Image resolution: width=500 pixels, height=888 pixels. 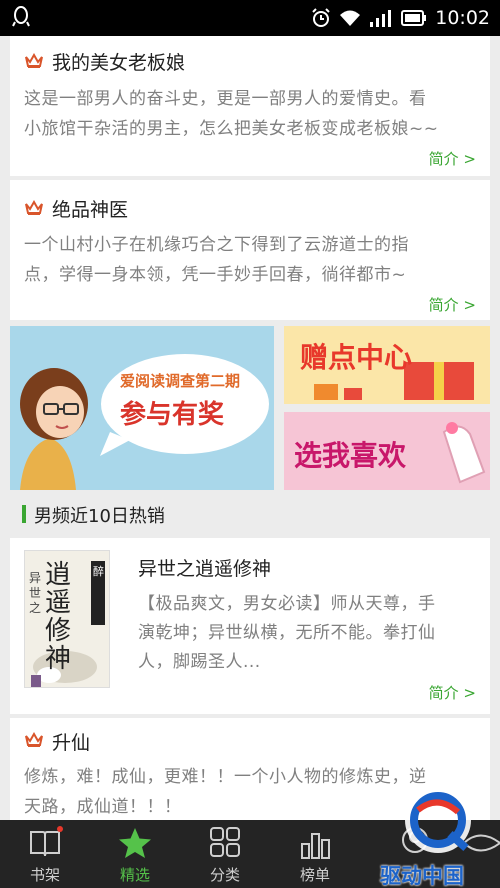 What do you see at coordinates (350, 455) in the screenshot?
I see `pick-favorites-label: 选我喜欢` at bounding box center [350, 455].